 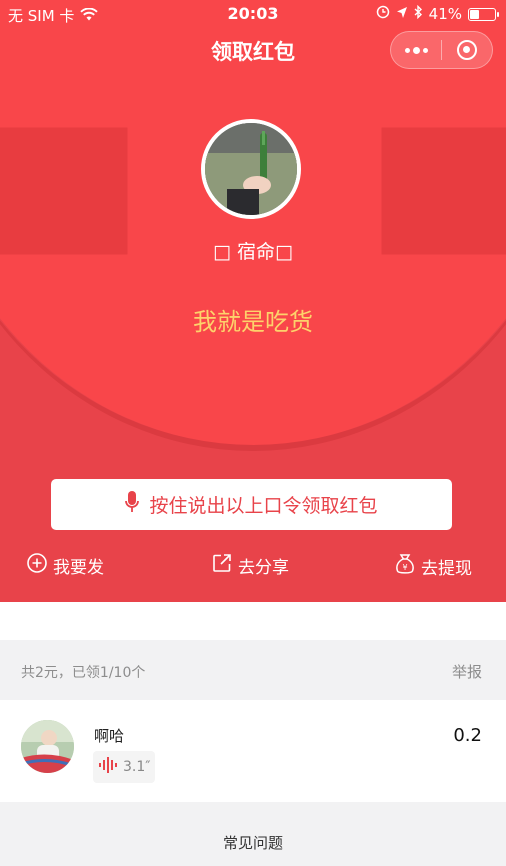 I want to click on send-packet-button: 我要发, so click(x=65, y=565).